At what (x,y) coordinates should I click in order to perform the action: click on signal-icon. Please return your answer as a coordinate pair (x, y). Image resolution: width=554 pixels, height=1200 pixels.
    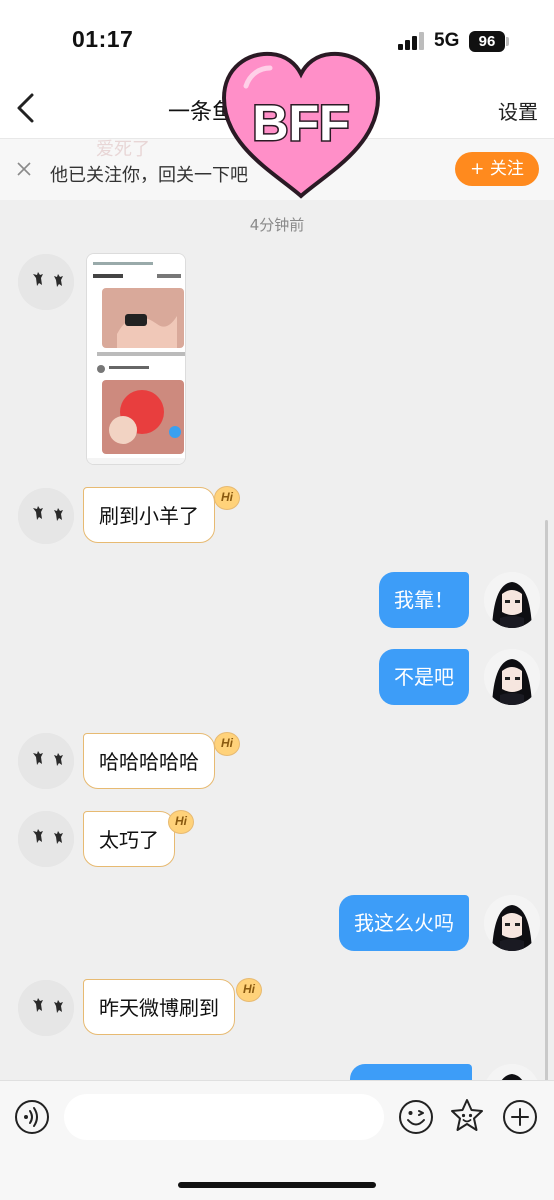
    Looking at the image, I should click on (411, 41).